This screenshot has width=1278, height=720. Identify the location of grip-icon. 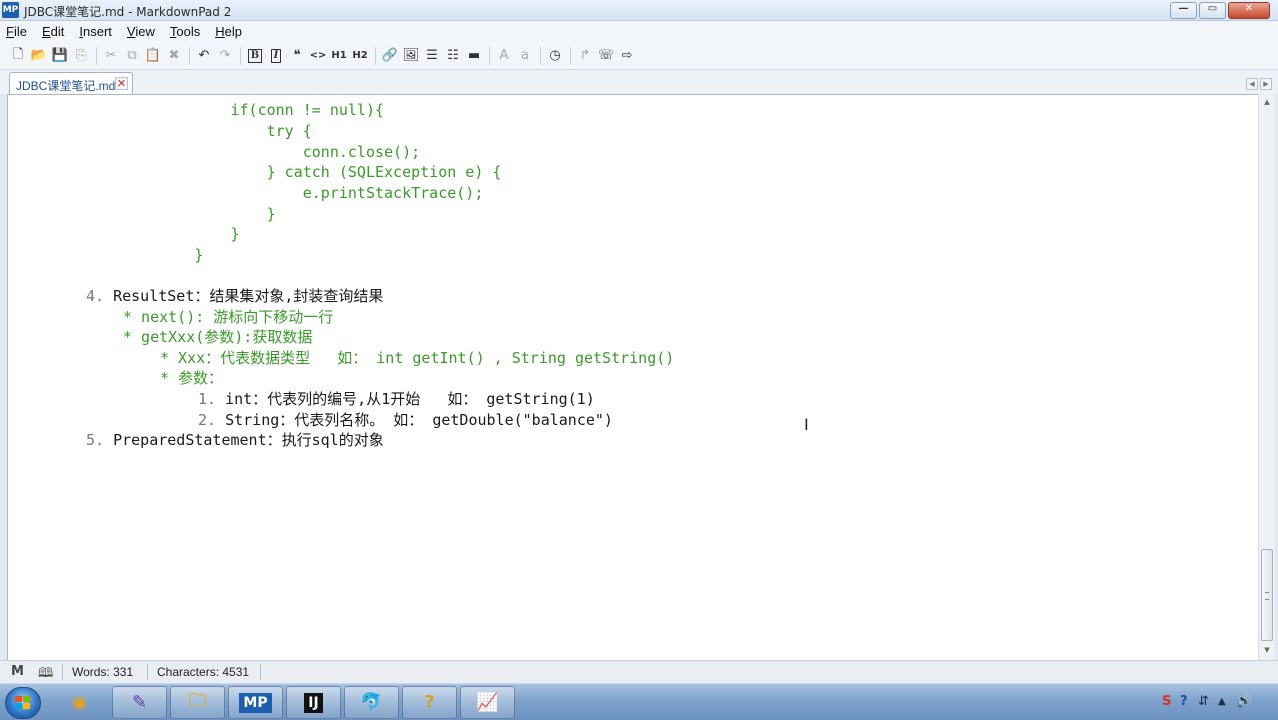
(1267, 596).